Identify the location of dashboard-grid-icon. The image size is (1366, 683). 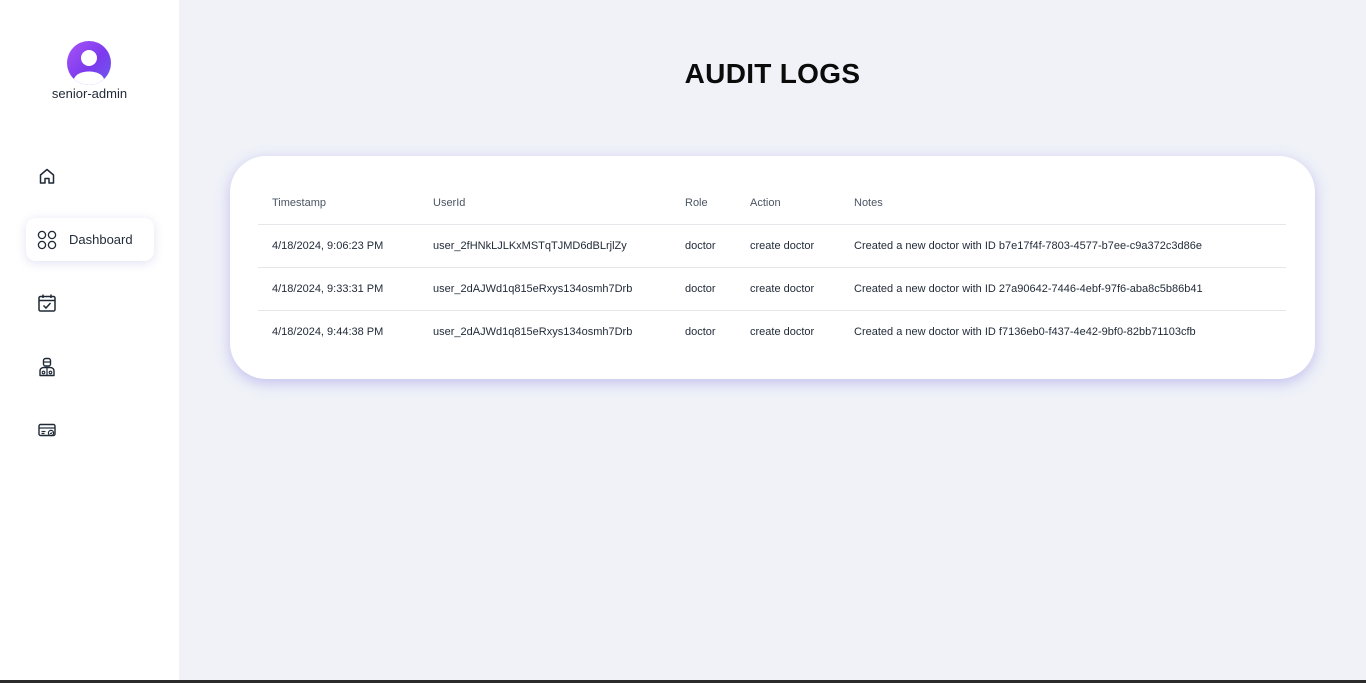
(47, 239).